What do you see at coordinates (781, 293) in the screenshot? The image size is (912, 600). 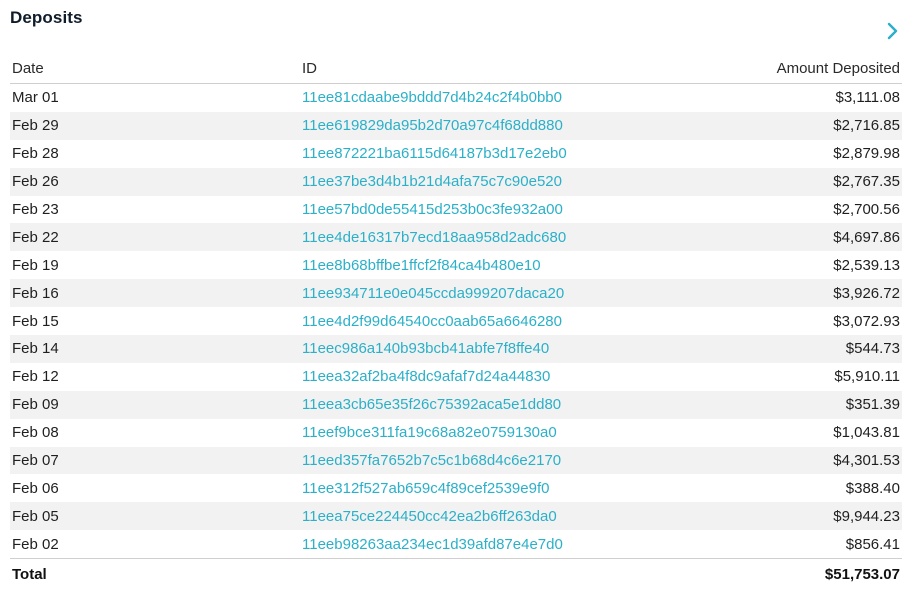 I see `row-amount: $3,926.72` at bounding box center [781, 293].